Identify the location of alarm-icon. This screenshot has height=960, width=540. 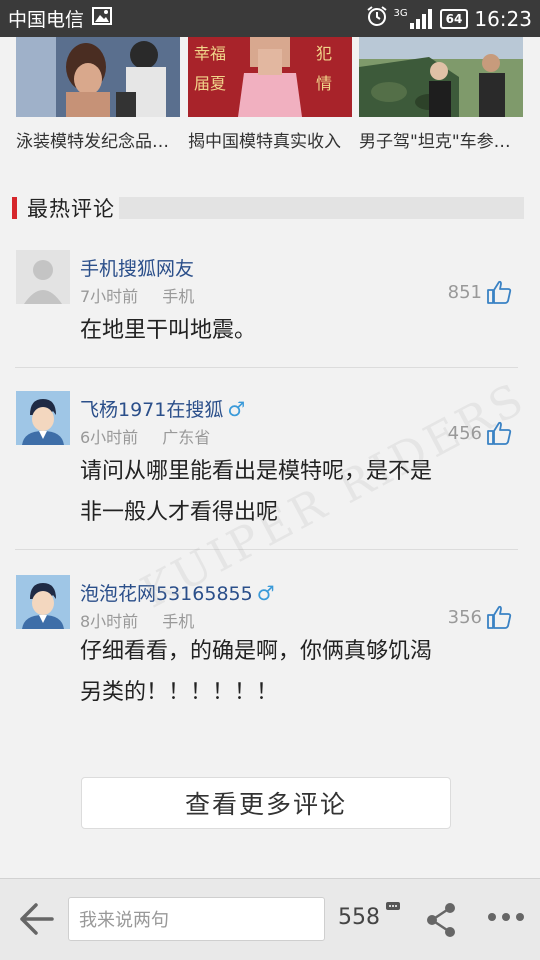
(377, 18).